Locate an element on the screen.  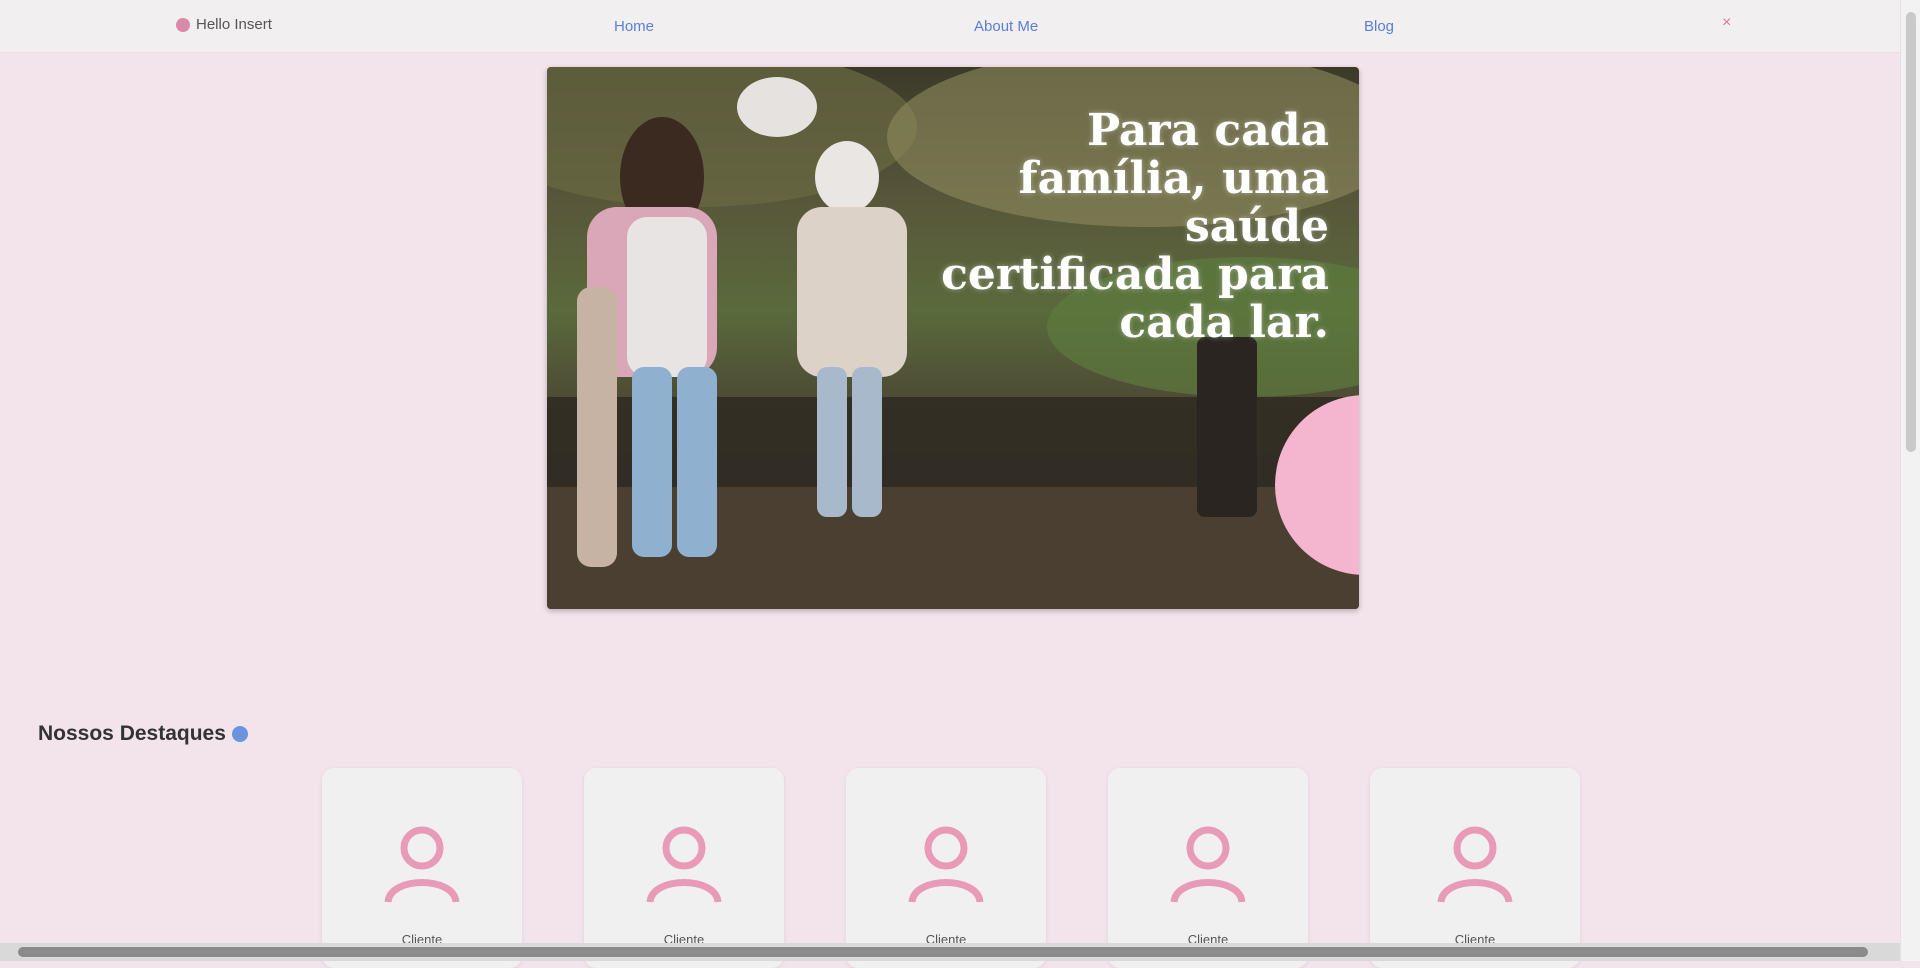
info-dot-icon is located at coordinates (240, 734).